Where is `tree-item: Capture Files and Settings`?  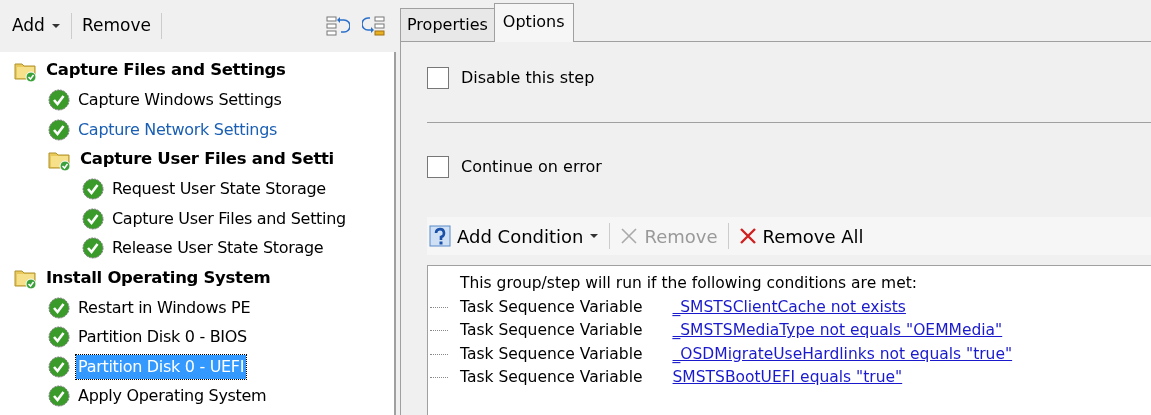 tree-item: Capture Files and Settings is located at coordinates (166, 71).